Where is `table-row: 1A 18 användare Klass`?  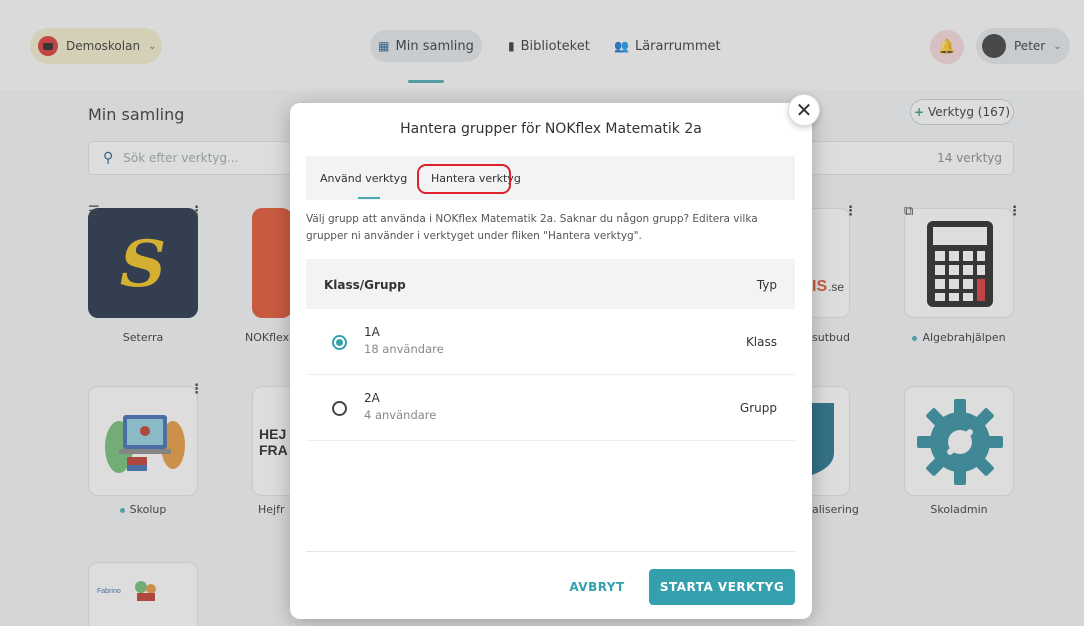 table-row: 1A 18 användare Klass is located at coordinates (550, 342).